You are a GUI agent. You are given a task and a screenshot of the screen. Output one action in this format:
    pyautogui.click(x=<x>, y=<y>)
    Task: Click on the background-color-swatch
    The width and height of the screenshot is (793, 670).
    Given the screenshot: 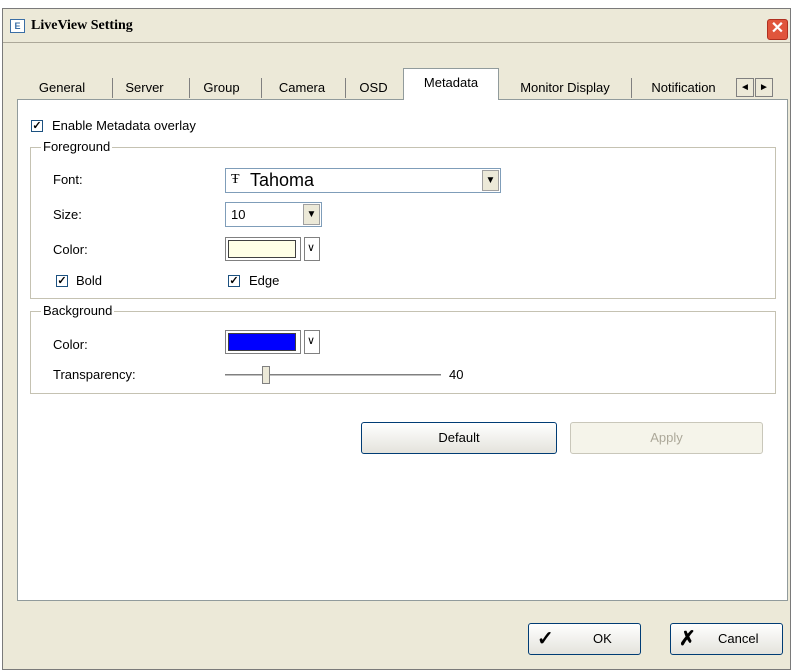 What is the action you would take?
    pyautogui.click(x=263, y=342)
    